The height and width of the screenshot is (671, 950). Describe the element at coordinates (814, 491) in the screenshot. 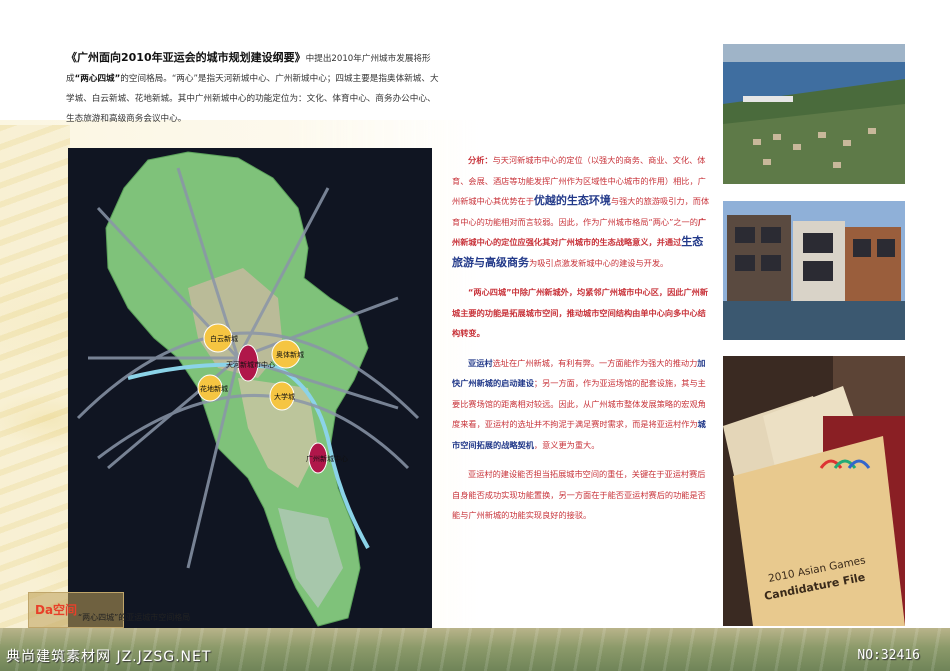

I see `photo-candidature-file: 2010 Asian Games Candidature File` at that location.